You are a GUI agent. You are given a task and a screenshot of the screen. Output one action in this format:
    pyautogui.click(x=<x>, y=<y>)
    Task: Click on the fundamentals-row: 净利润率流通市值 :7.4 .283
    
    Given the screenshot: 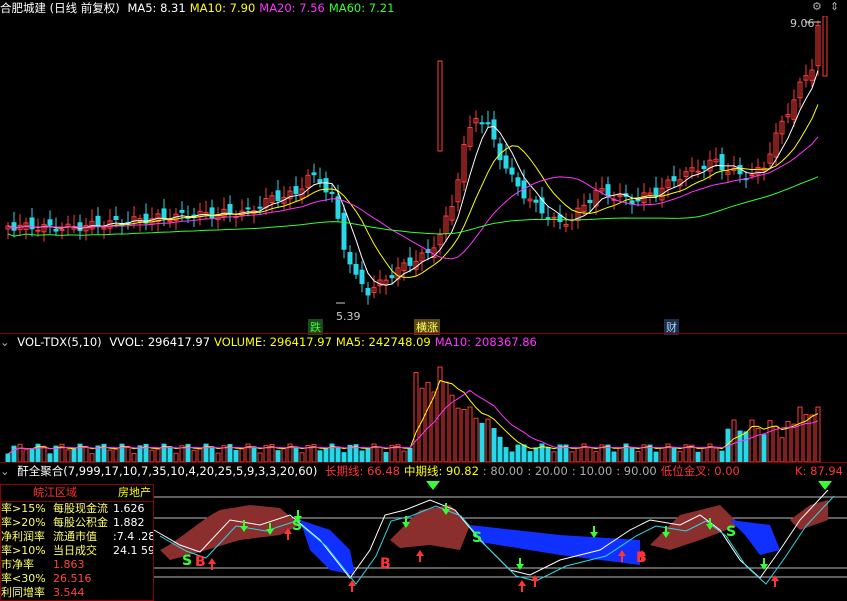 What is the action you would take?
    pyautogui.click(x=77, y=537)
    